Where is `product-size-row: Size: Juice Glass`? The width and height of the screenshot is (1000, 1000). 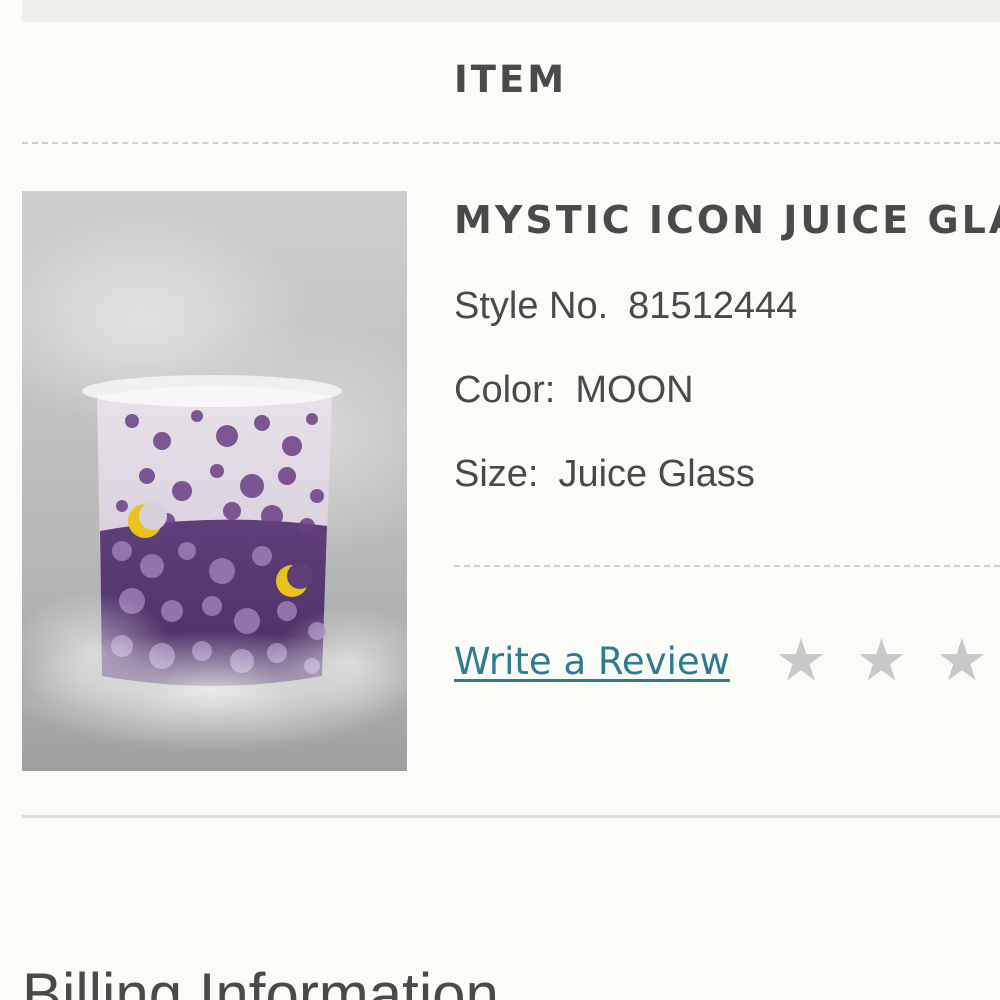
product-size-row: Size: Juice Glass is located at coordinates (604, 474).